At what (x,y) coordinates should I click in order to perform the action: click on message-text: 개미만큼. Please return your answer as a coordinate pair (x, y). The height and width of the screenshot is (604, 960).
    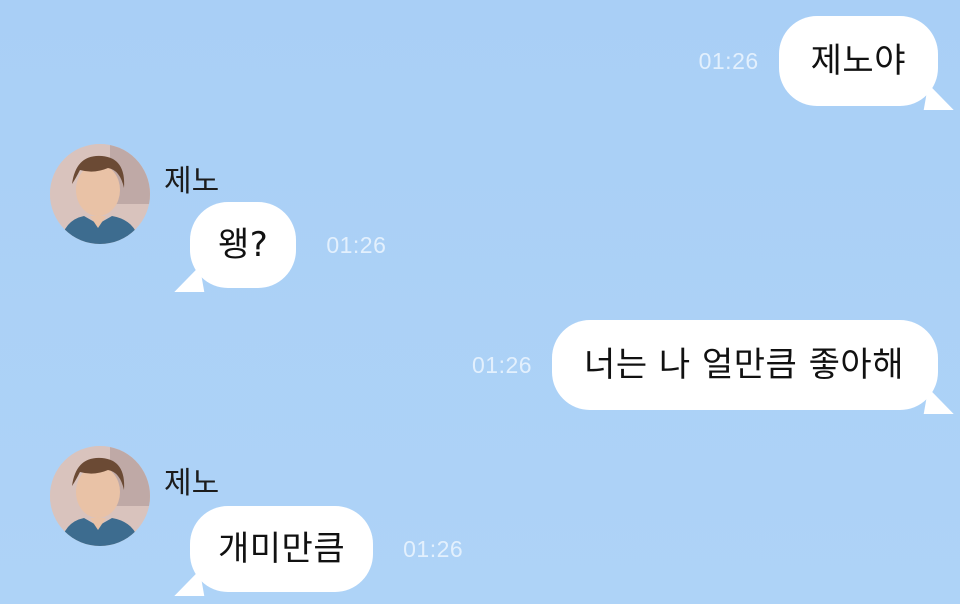
    Looking at the image, I should click on (282, 549).